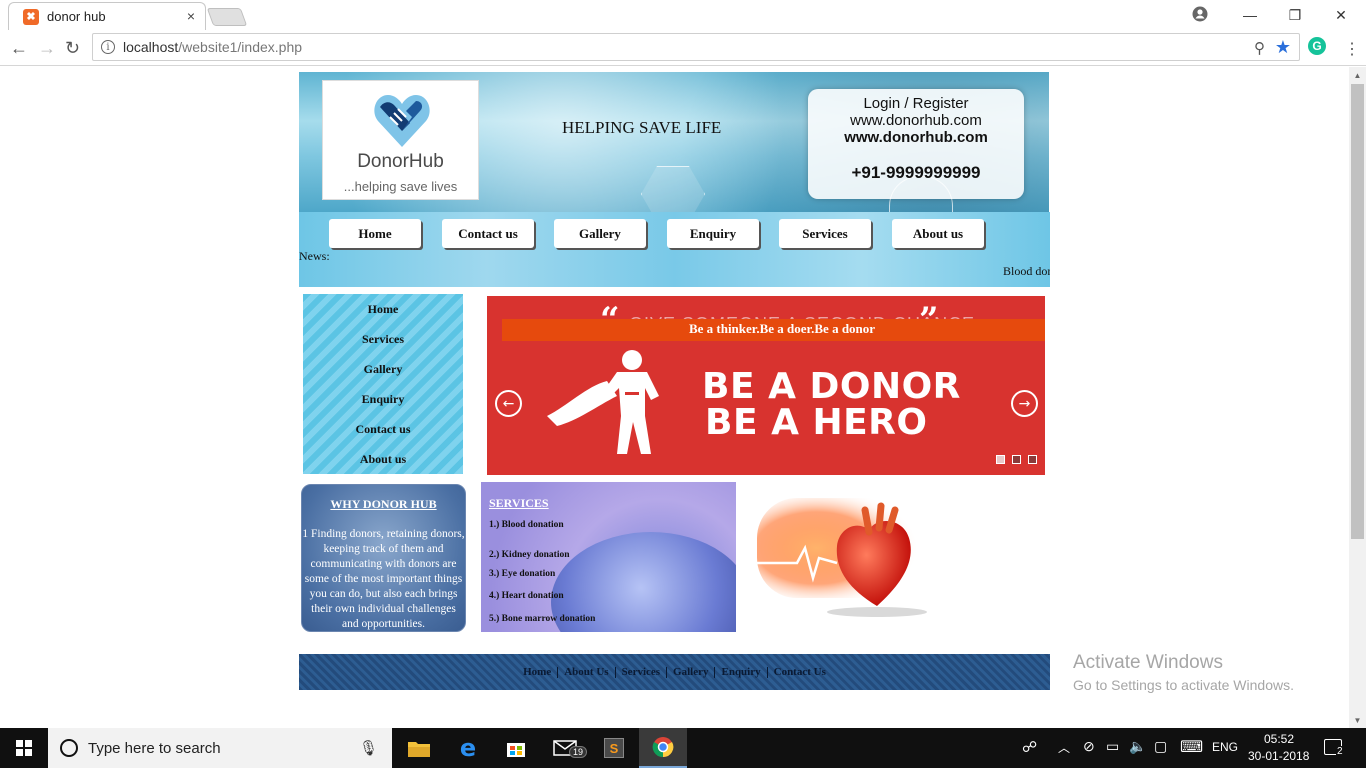 Image resolution: width=1366 pixels, height=768 pixels. I want to click on windows-logo-icon, so click(24, 748).